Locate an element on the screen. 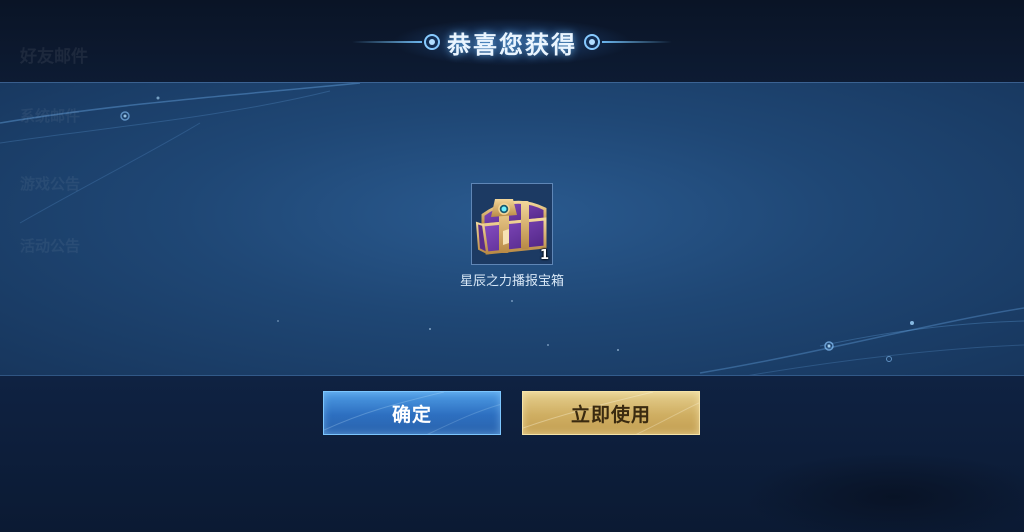  use-now-button-label: 立即使用 is located at coordinates (610, 414).